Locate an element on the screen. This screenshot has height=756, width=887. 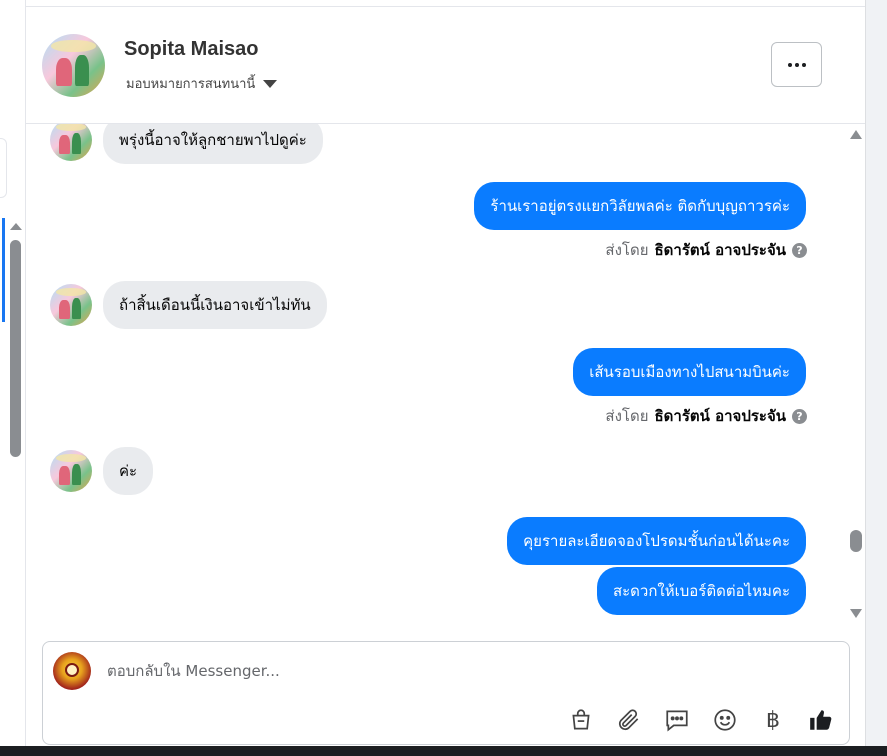
paperclip-icon is located at coordinates (629, 720).